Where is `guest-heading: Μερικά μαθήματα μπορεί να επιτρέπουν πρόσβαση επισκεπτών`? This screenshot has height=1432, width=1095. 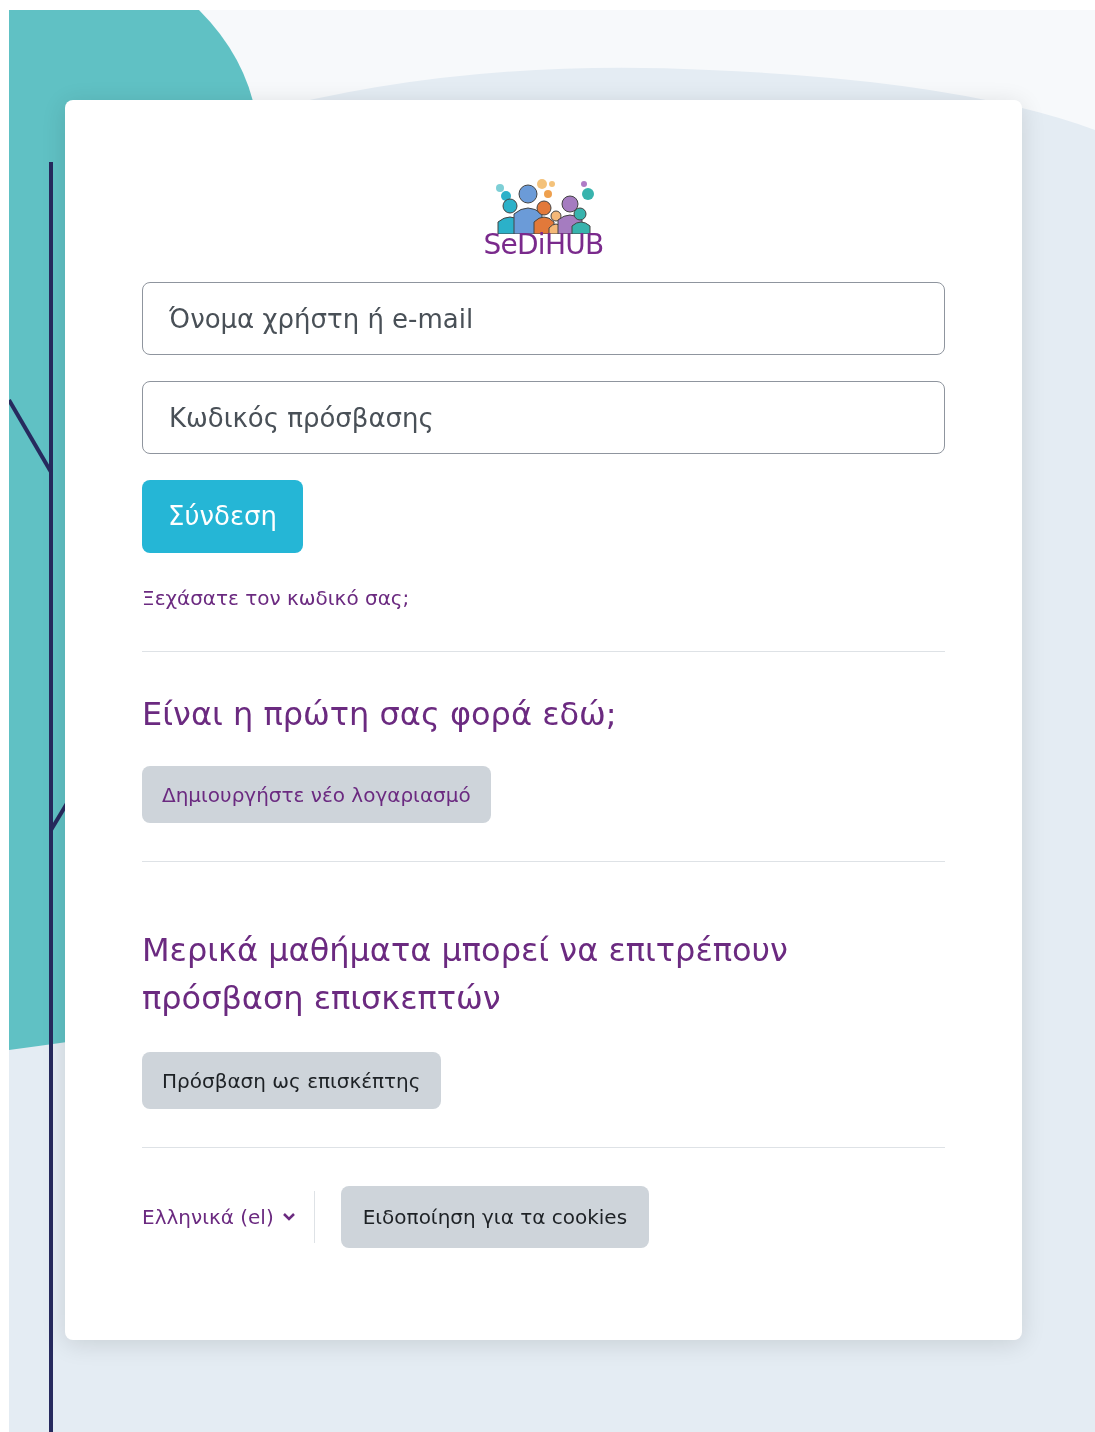 guest-heading: Μερικά μαθήματα μπορεί να επιτρέπουν πρόσβαση επισκεπτών is located at coordinates (465, 974).